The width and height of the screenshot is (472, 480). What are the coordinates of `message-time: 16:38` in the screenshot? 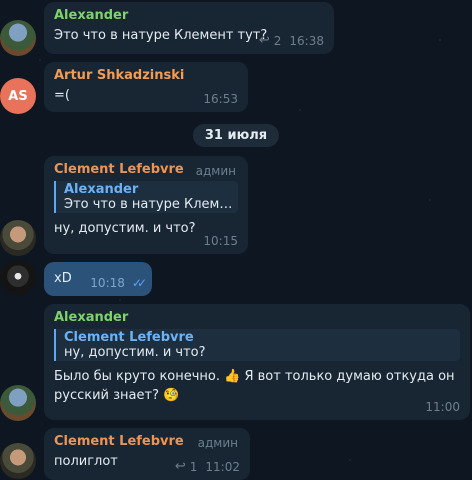 It's located at (306, 40).